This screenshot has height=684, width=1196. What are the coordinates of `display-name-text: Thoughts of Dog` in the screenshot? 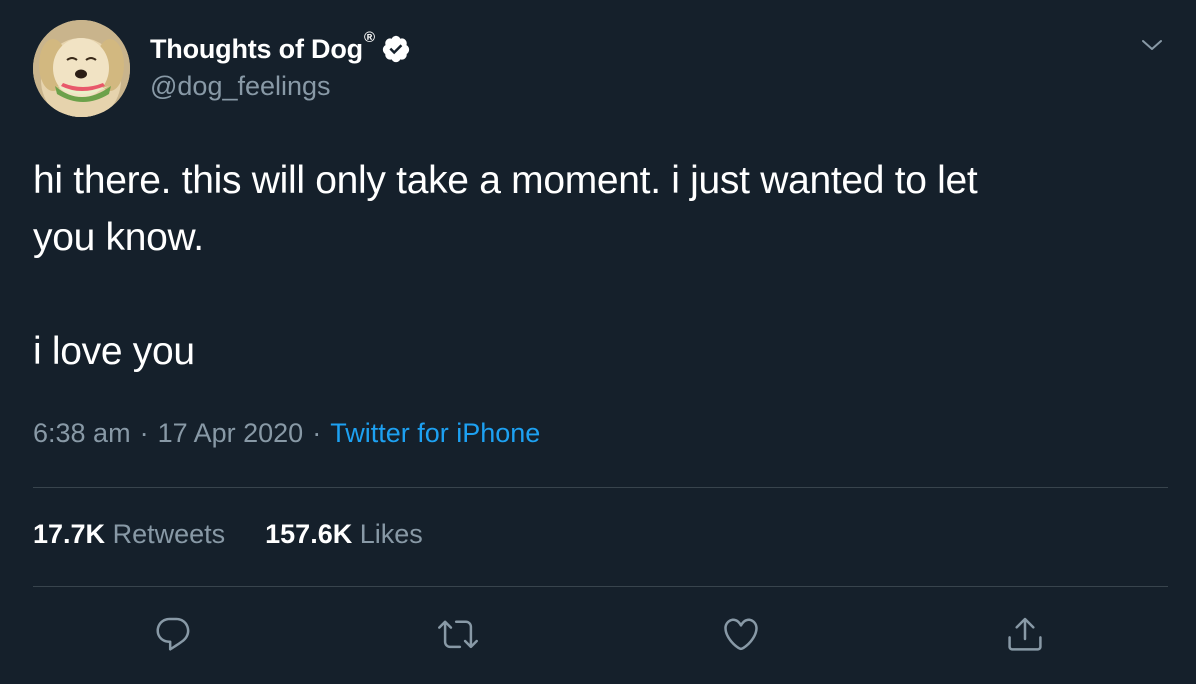 It's located at (256, 48).